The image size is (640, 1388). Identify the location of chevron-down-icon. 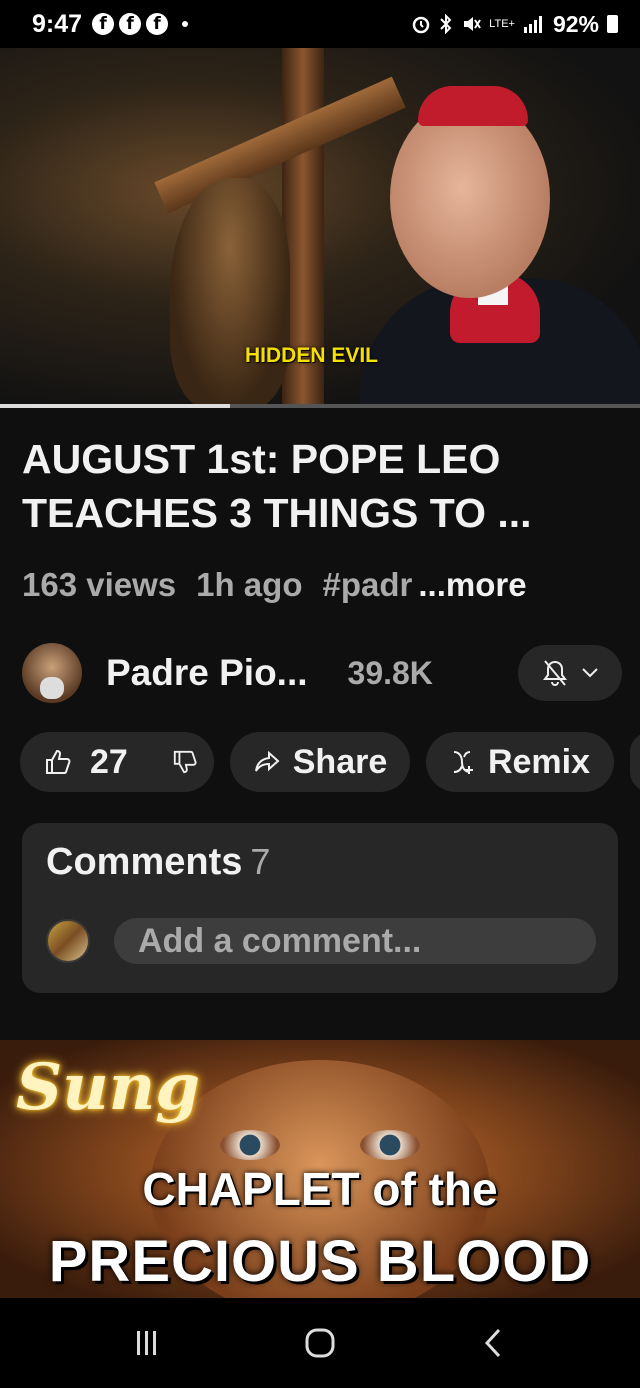
(590, 673).